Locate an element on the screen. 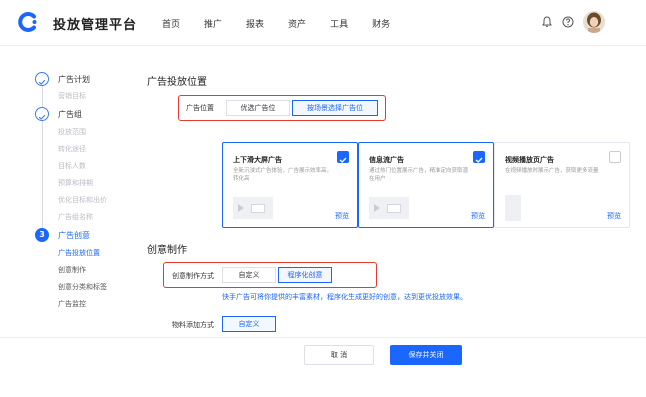  nav-promote: 推广 is located at coordinates (213, 23).